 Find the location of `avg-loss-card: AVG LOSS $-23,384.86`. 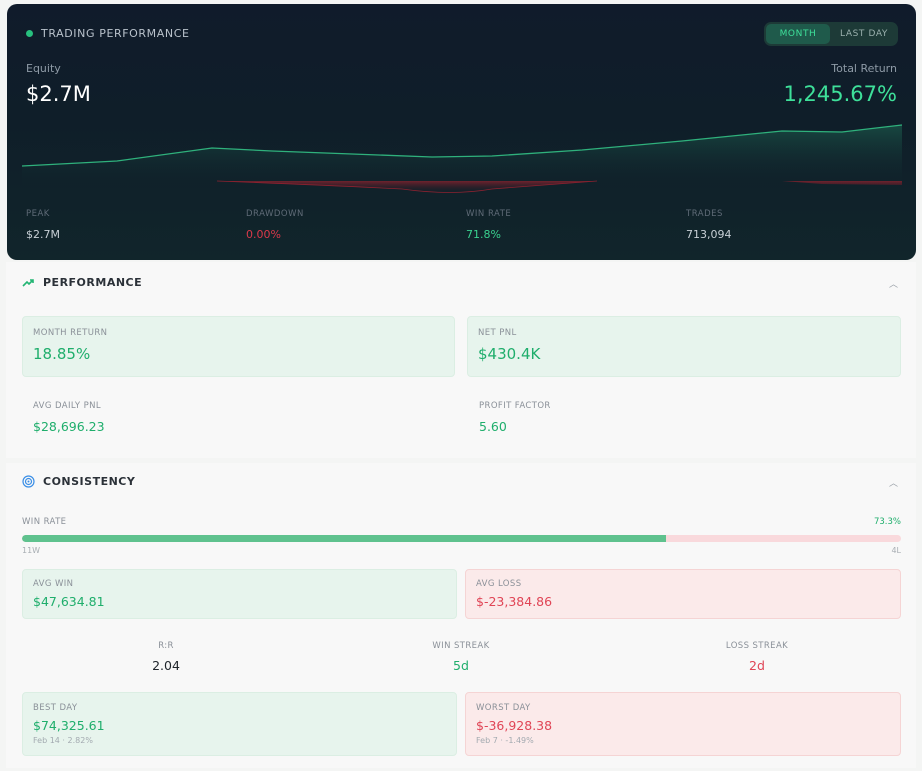

avg-loss-card: AVG LOSS $-23,384.86 is located at coordinates (683, 594).